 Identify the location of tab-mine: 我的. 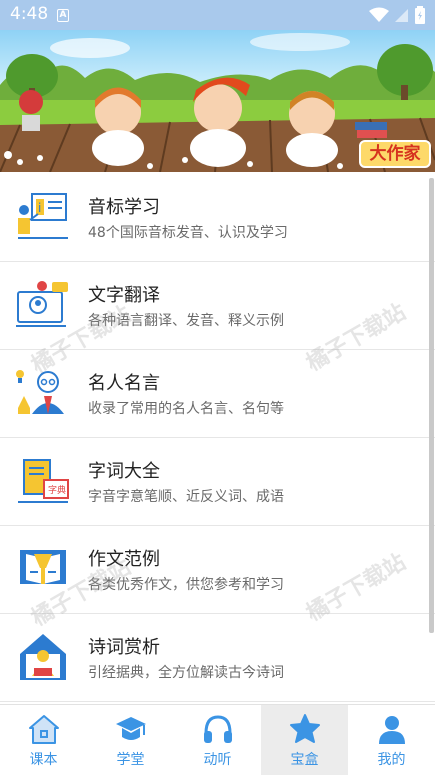
(391, 740).